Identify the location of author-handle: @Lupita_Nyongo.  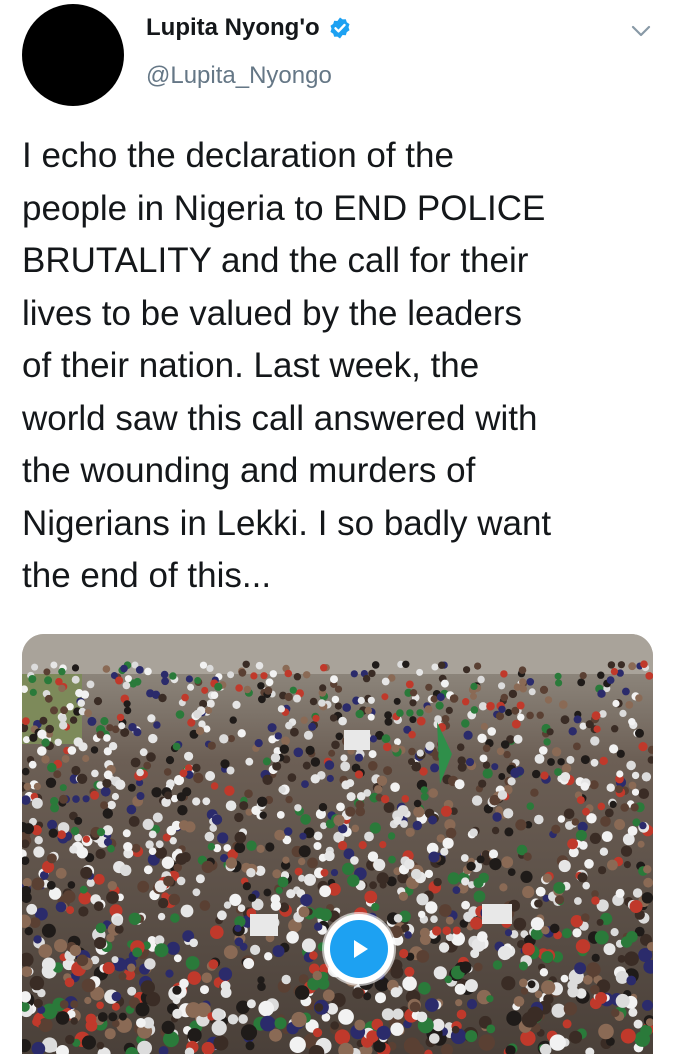
(239, 76).